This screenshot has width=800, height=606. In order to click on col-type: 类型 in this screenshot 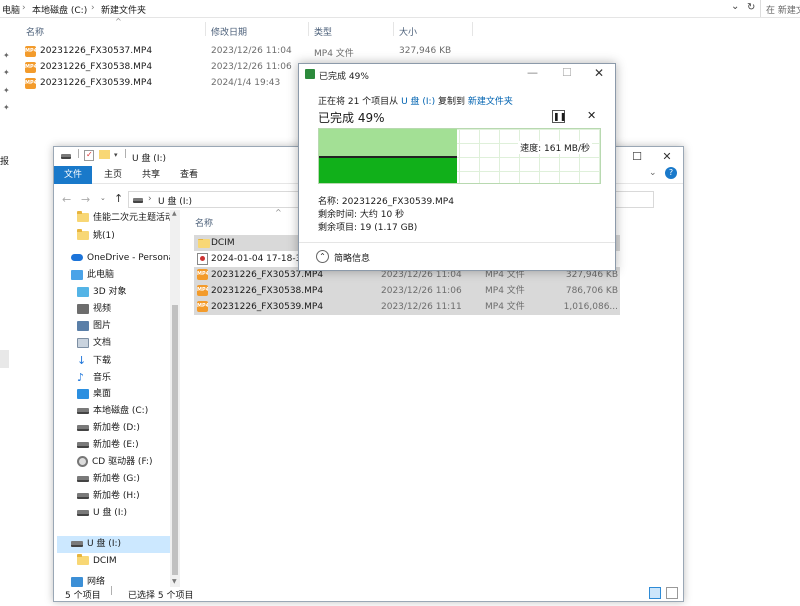, I will do `click(323, 31)`.